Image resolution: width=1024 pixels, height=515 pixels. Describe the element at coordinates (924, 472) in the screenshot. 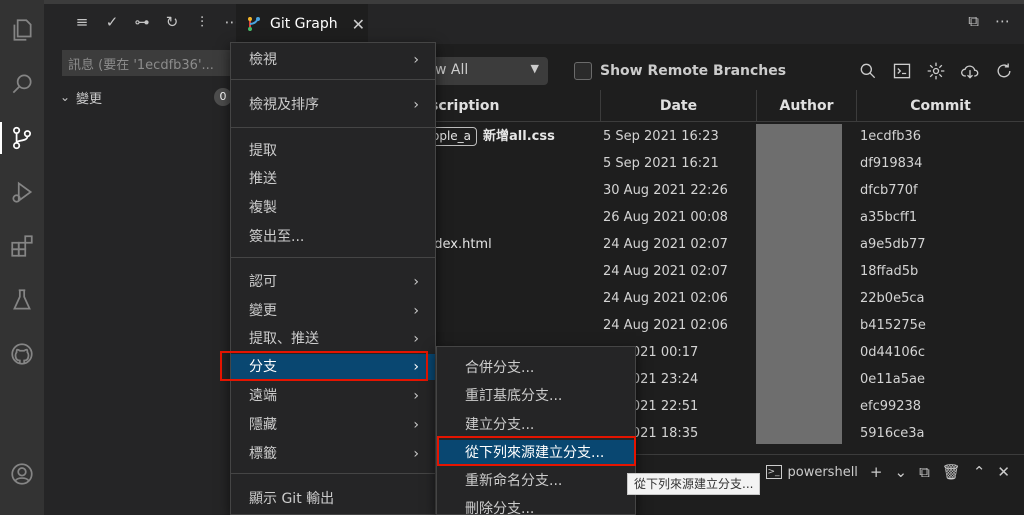

I see `split-terminal-icon: ⧉` at that location.